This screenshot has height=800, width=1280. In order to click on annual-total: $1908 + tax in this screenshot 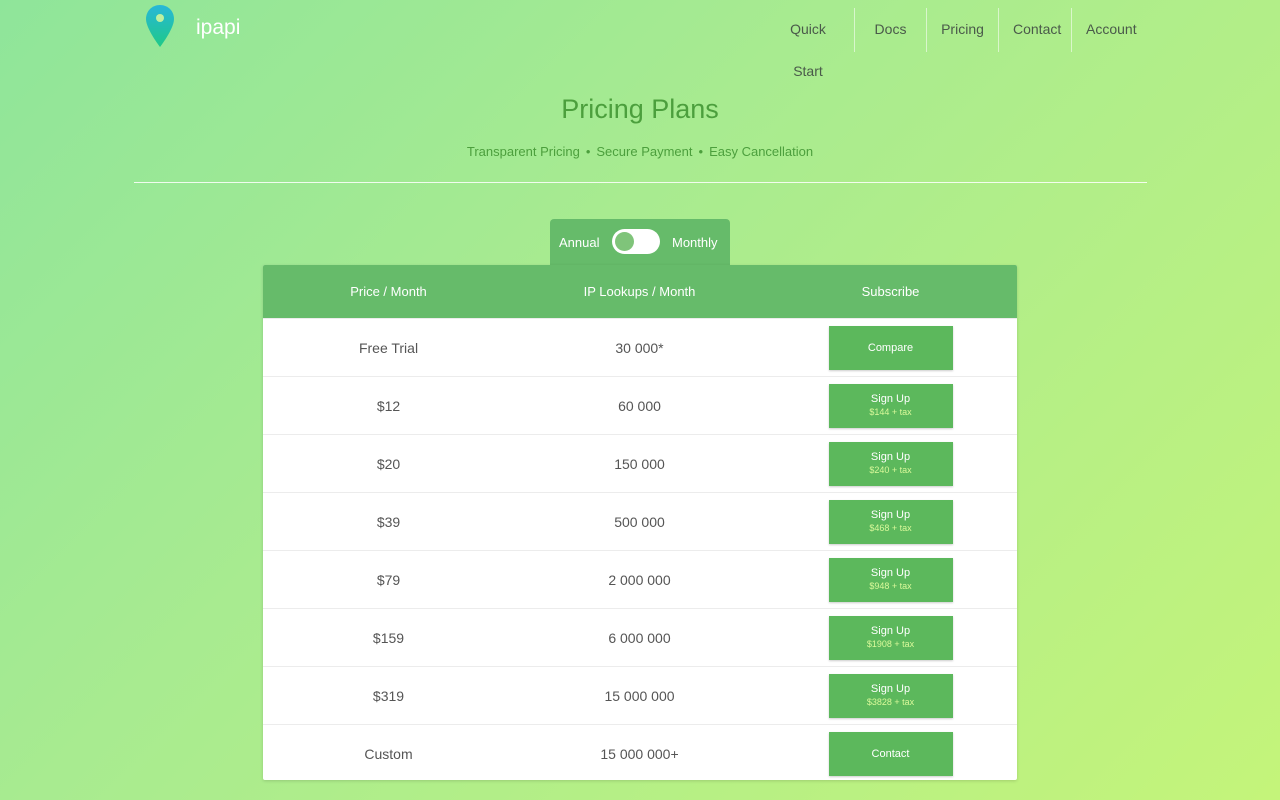, I will do `click(890, 643)`.